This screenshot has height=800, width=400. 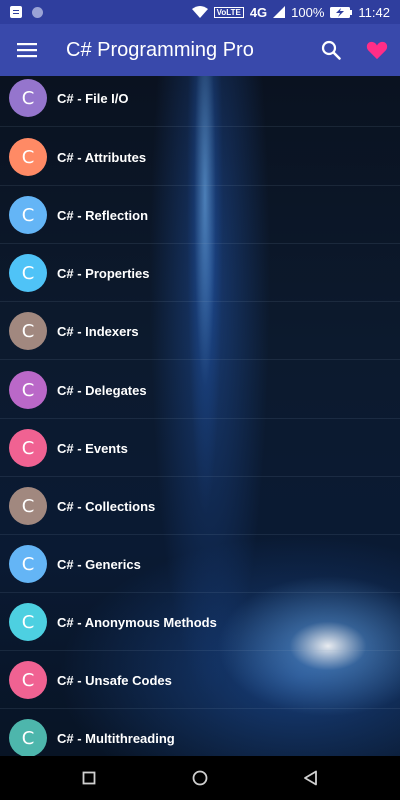 I want to click on list-item: C C# - Delegates, so click(x=200, y=390).